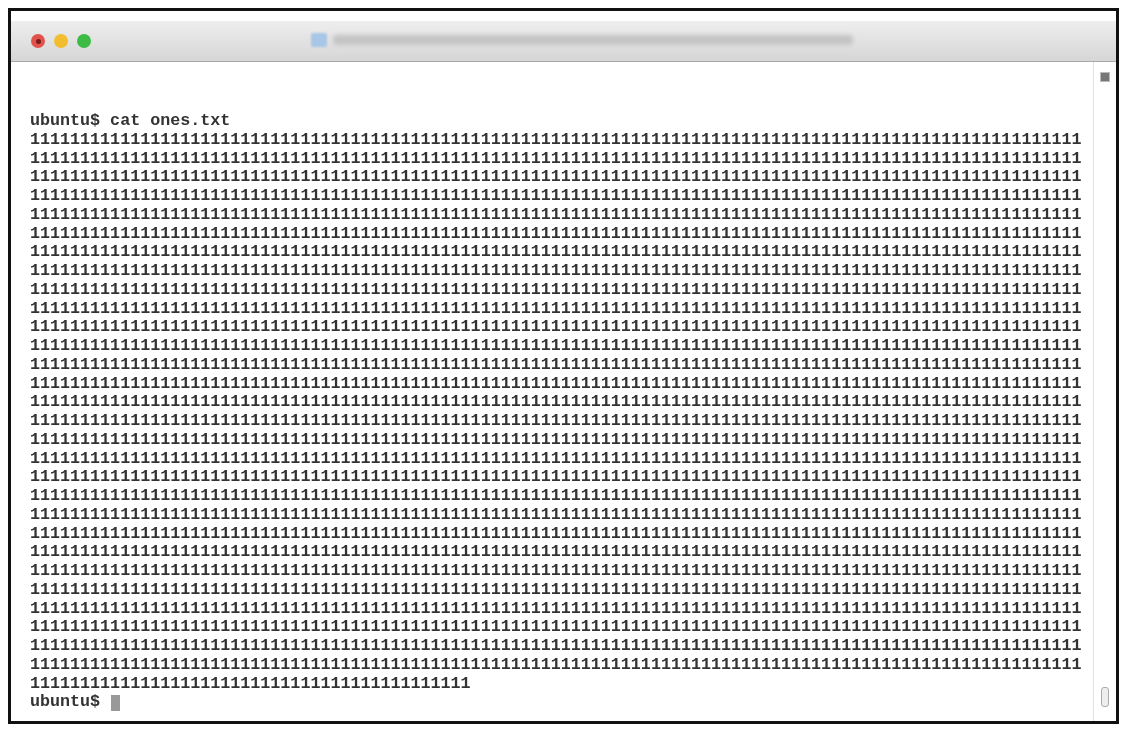 The height and width of the screenshot is (732, 1125). Describe the element at coordinates (251, 684) in the screenshot. I see `output-line: 11111111111111111111111111111111111111111111` at that location.